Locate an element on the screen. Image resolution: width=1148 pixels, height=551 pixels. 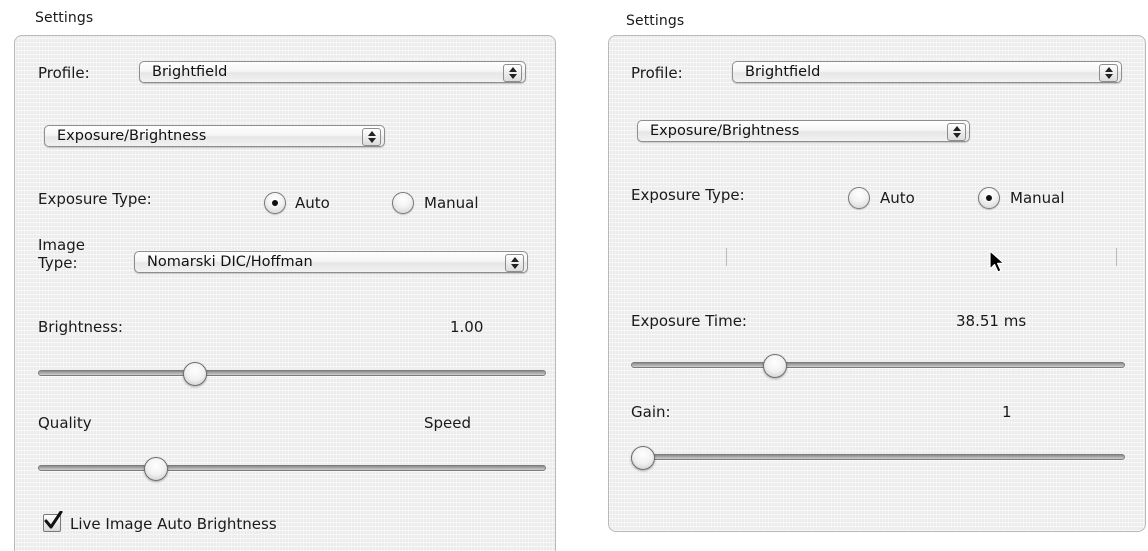
gain-slider-thumb is located at coordinates (643, 458).